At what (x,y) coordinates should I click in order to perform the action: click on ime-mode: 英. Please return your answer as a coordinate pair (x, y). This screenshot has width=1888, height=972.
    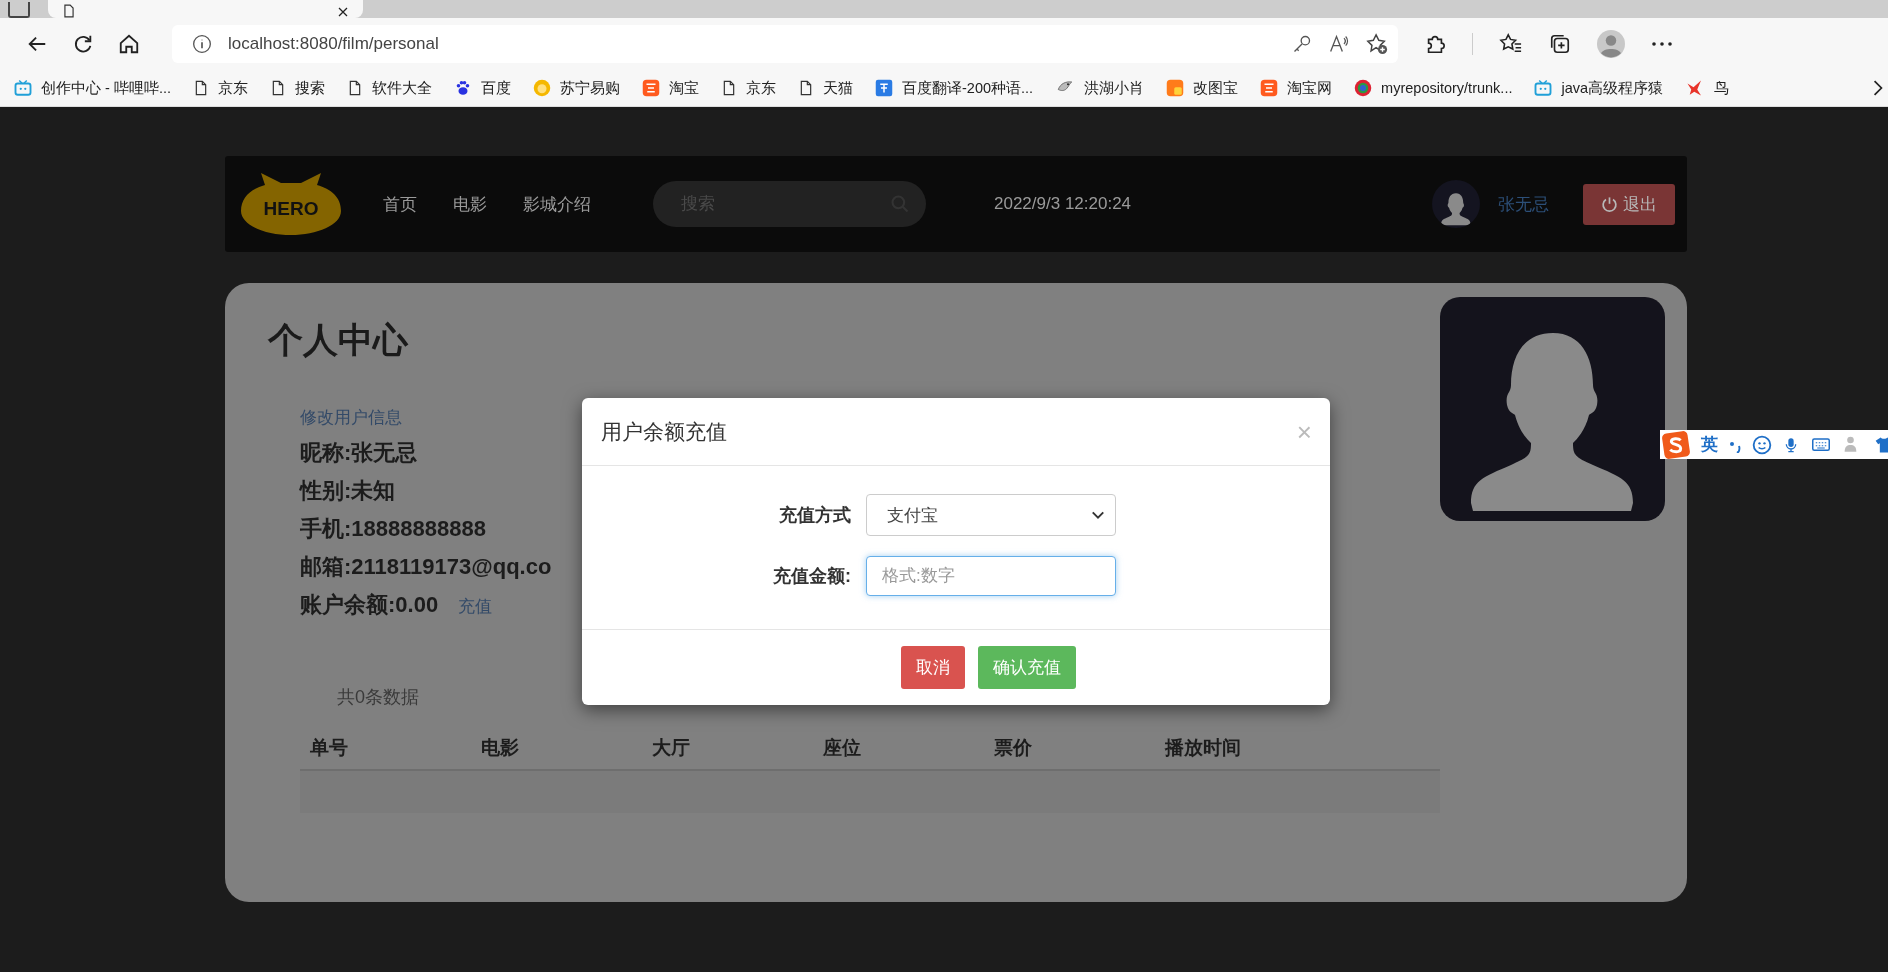
    Looking at the image, I should click on (1709, 444).